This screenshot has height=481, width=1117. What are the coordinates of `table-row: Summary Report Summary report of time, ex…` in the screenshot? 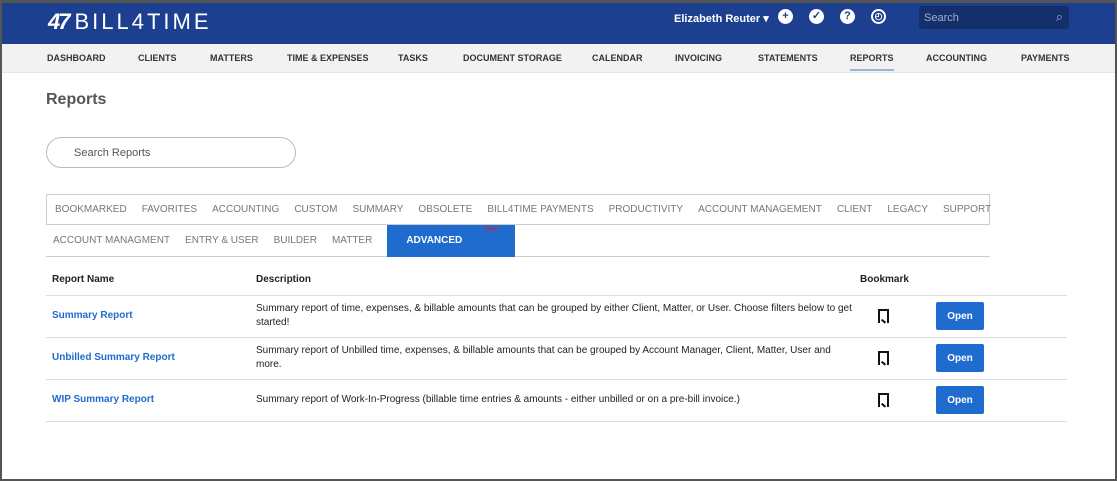 It's located at (556, 316).